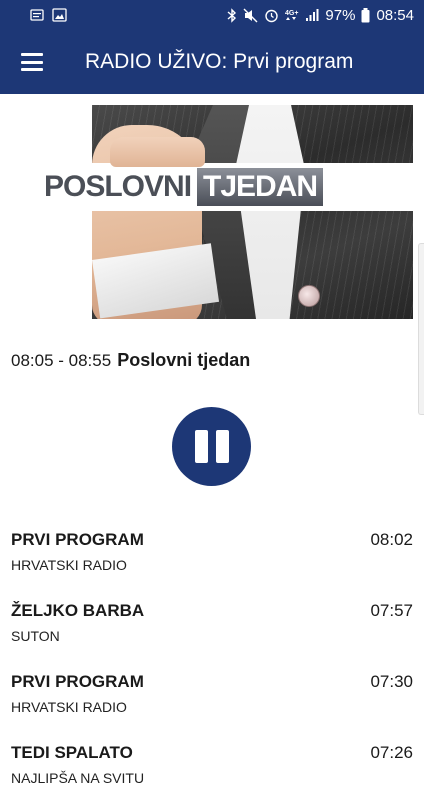  I want to click on status-bar: 4G+ 97% 08:54, so click(212, 15).